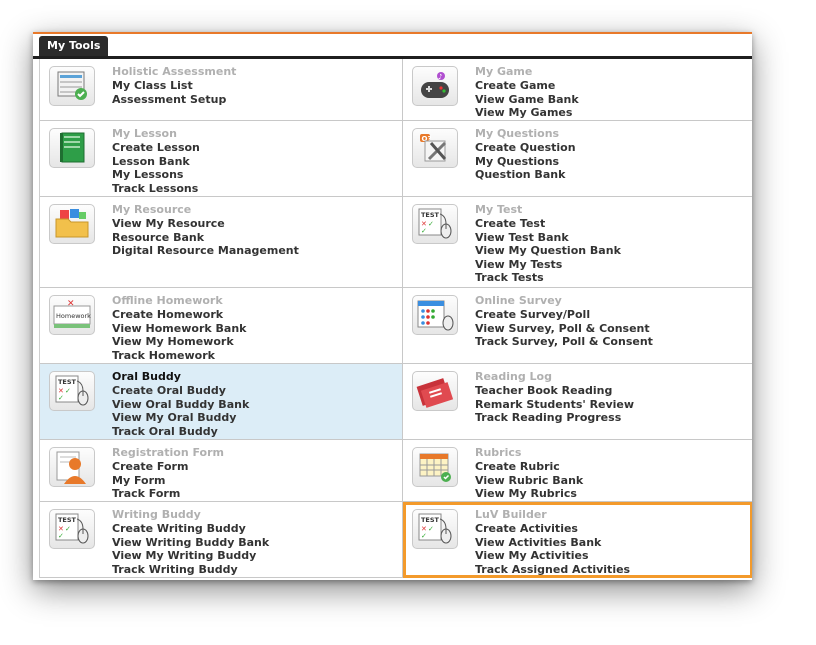  Describe the element at coordinates (529, 494) in the screenshot. I see `link-view-my-rubrics: View My Rubrics` at that location.